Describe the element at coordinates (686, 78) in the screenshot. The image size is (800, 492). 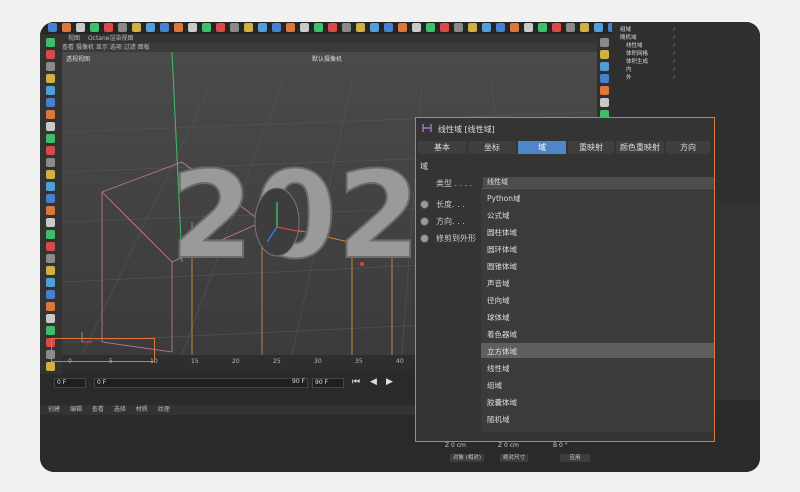
I see `object-list-item: 外 ✓` at that location.